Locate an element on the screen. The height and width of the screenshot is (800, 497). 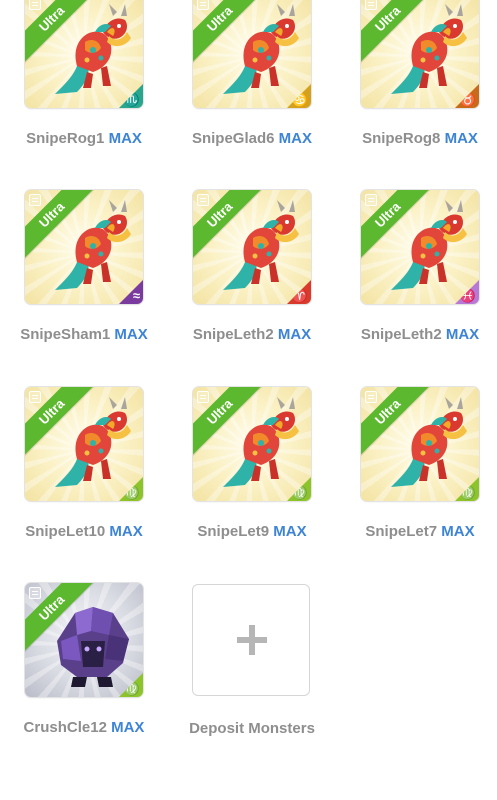
monster-name: SnipeSham1 is located at coordinates (67, 334).